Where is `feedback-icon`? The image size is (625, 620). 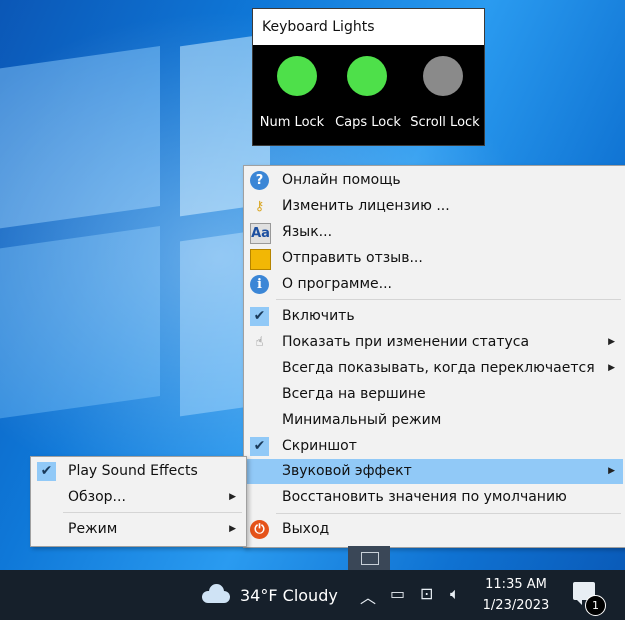 feedback-icon is located at coordinates (260, 259).